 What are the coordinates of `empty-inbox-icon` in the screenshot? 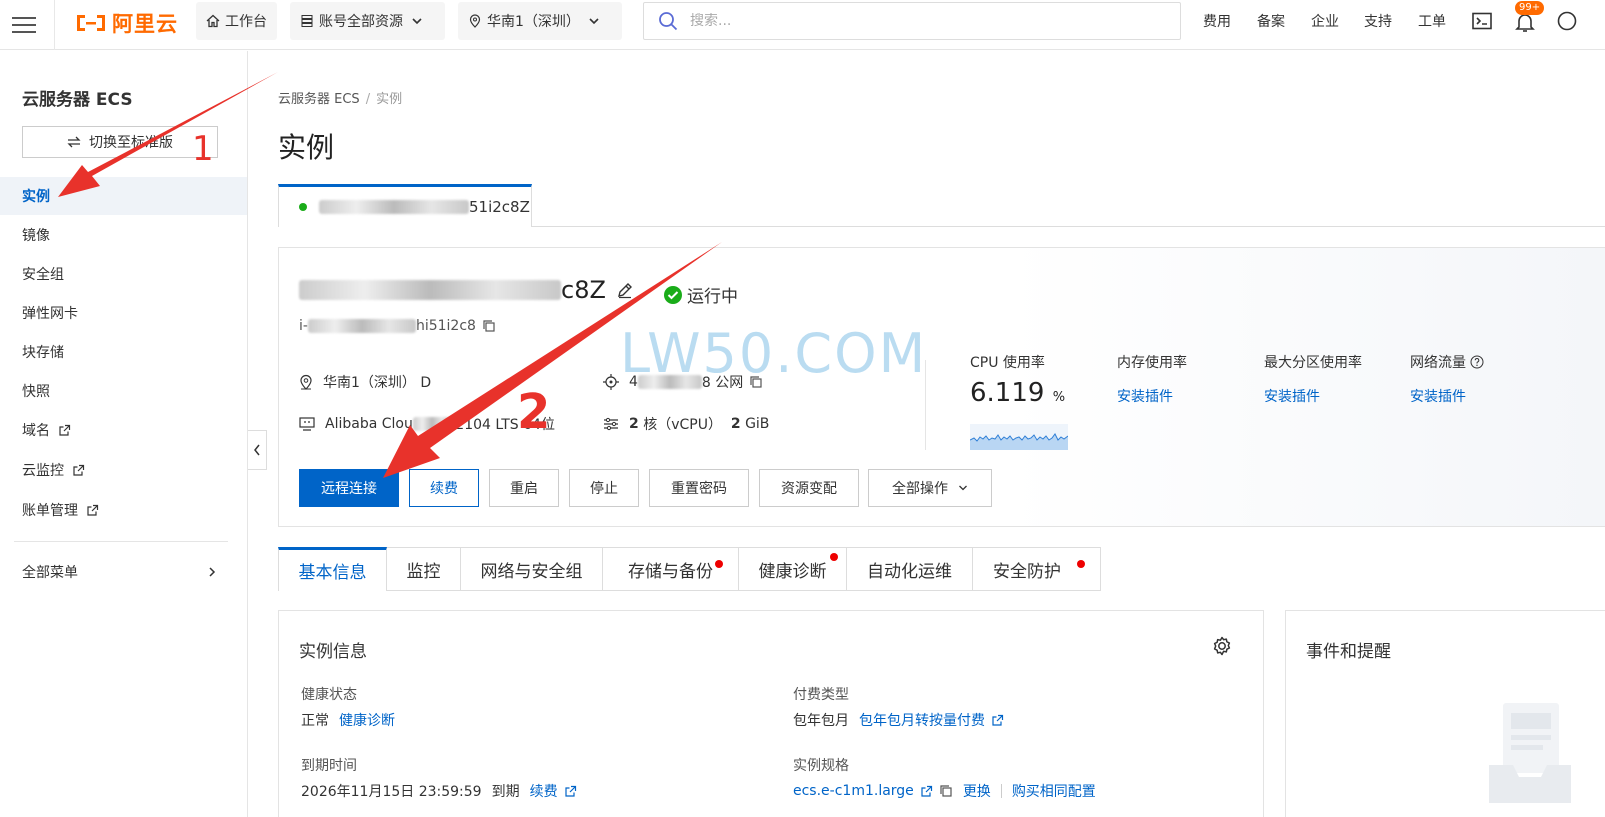 It's located at (1530, 753).